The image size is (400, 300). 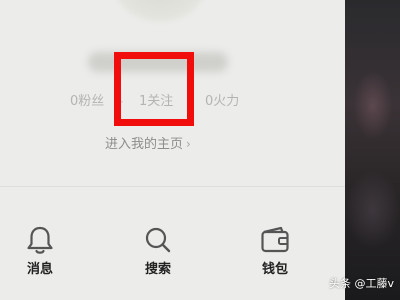 I want to click on nav-item-wallet: 钱包, so click(x=275, y=253).